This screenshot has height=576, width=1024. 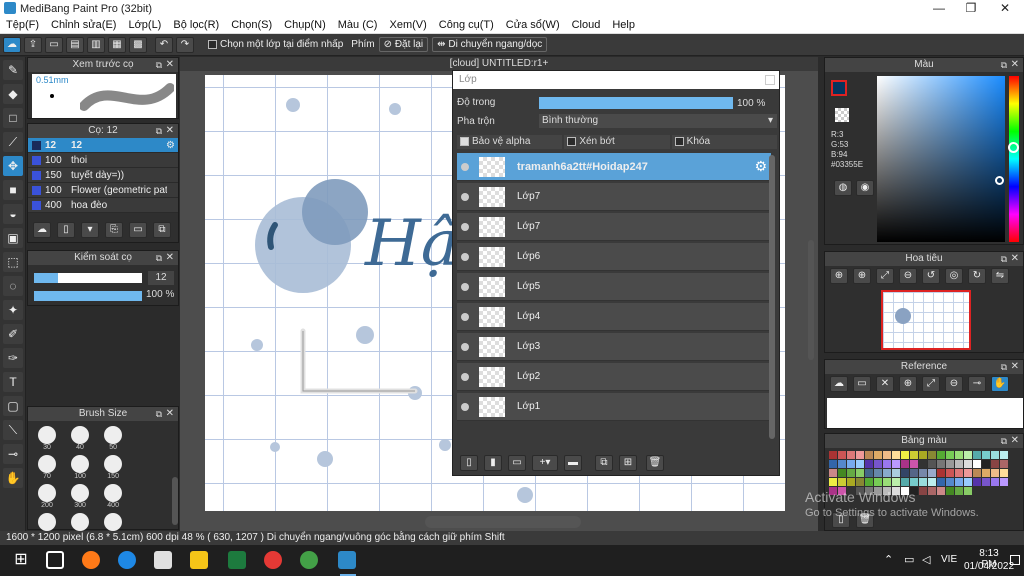 I want to click on fit-icon: ⤢, so click(x=931, y=384).